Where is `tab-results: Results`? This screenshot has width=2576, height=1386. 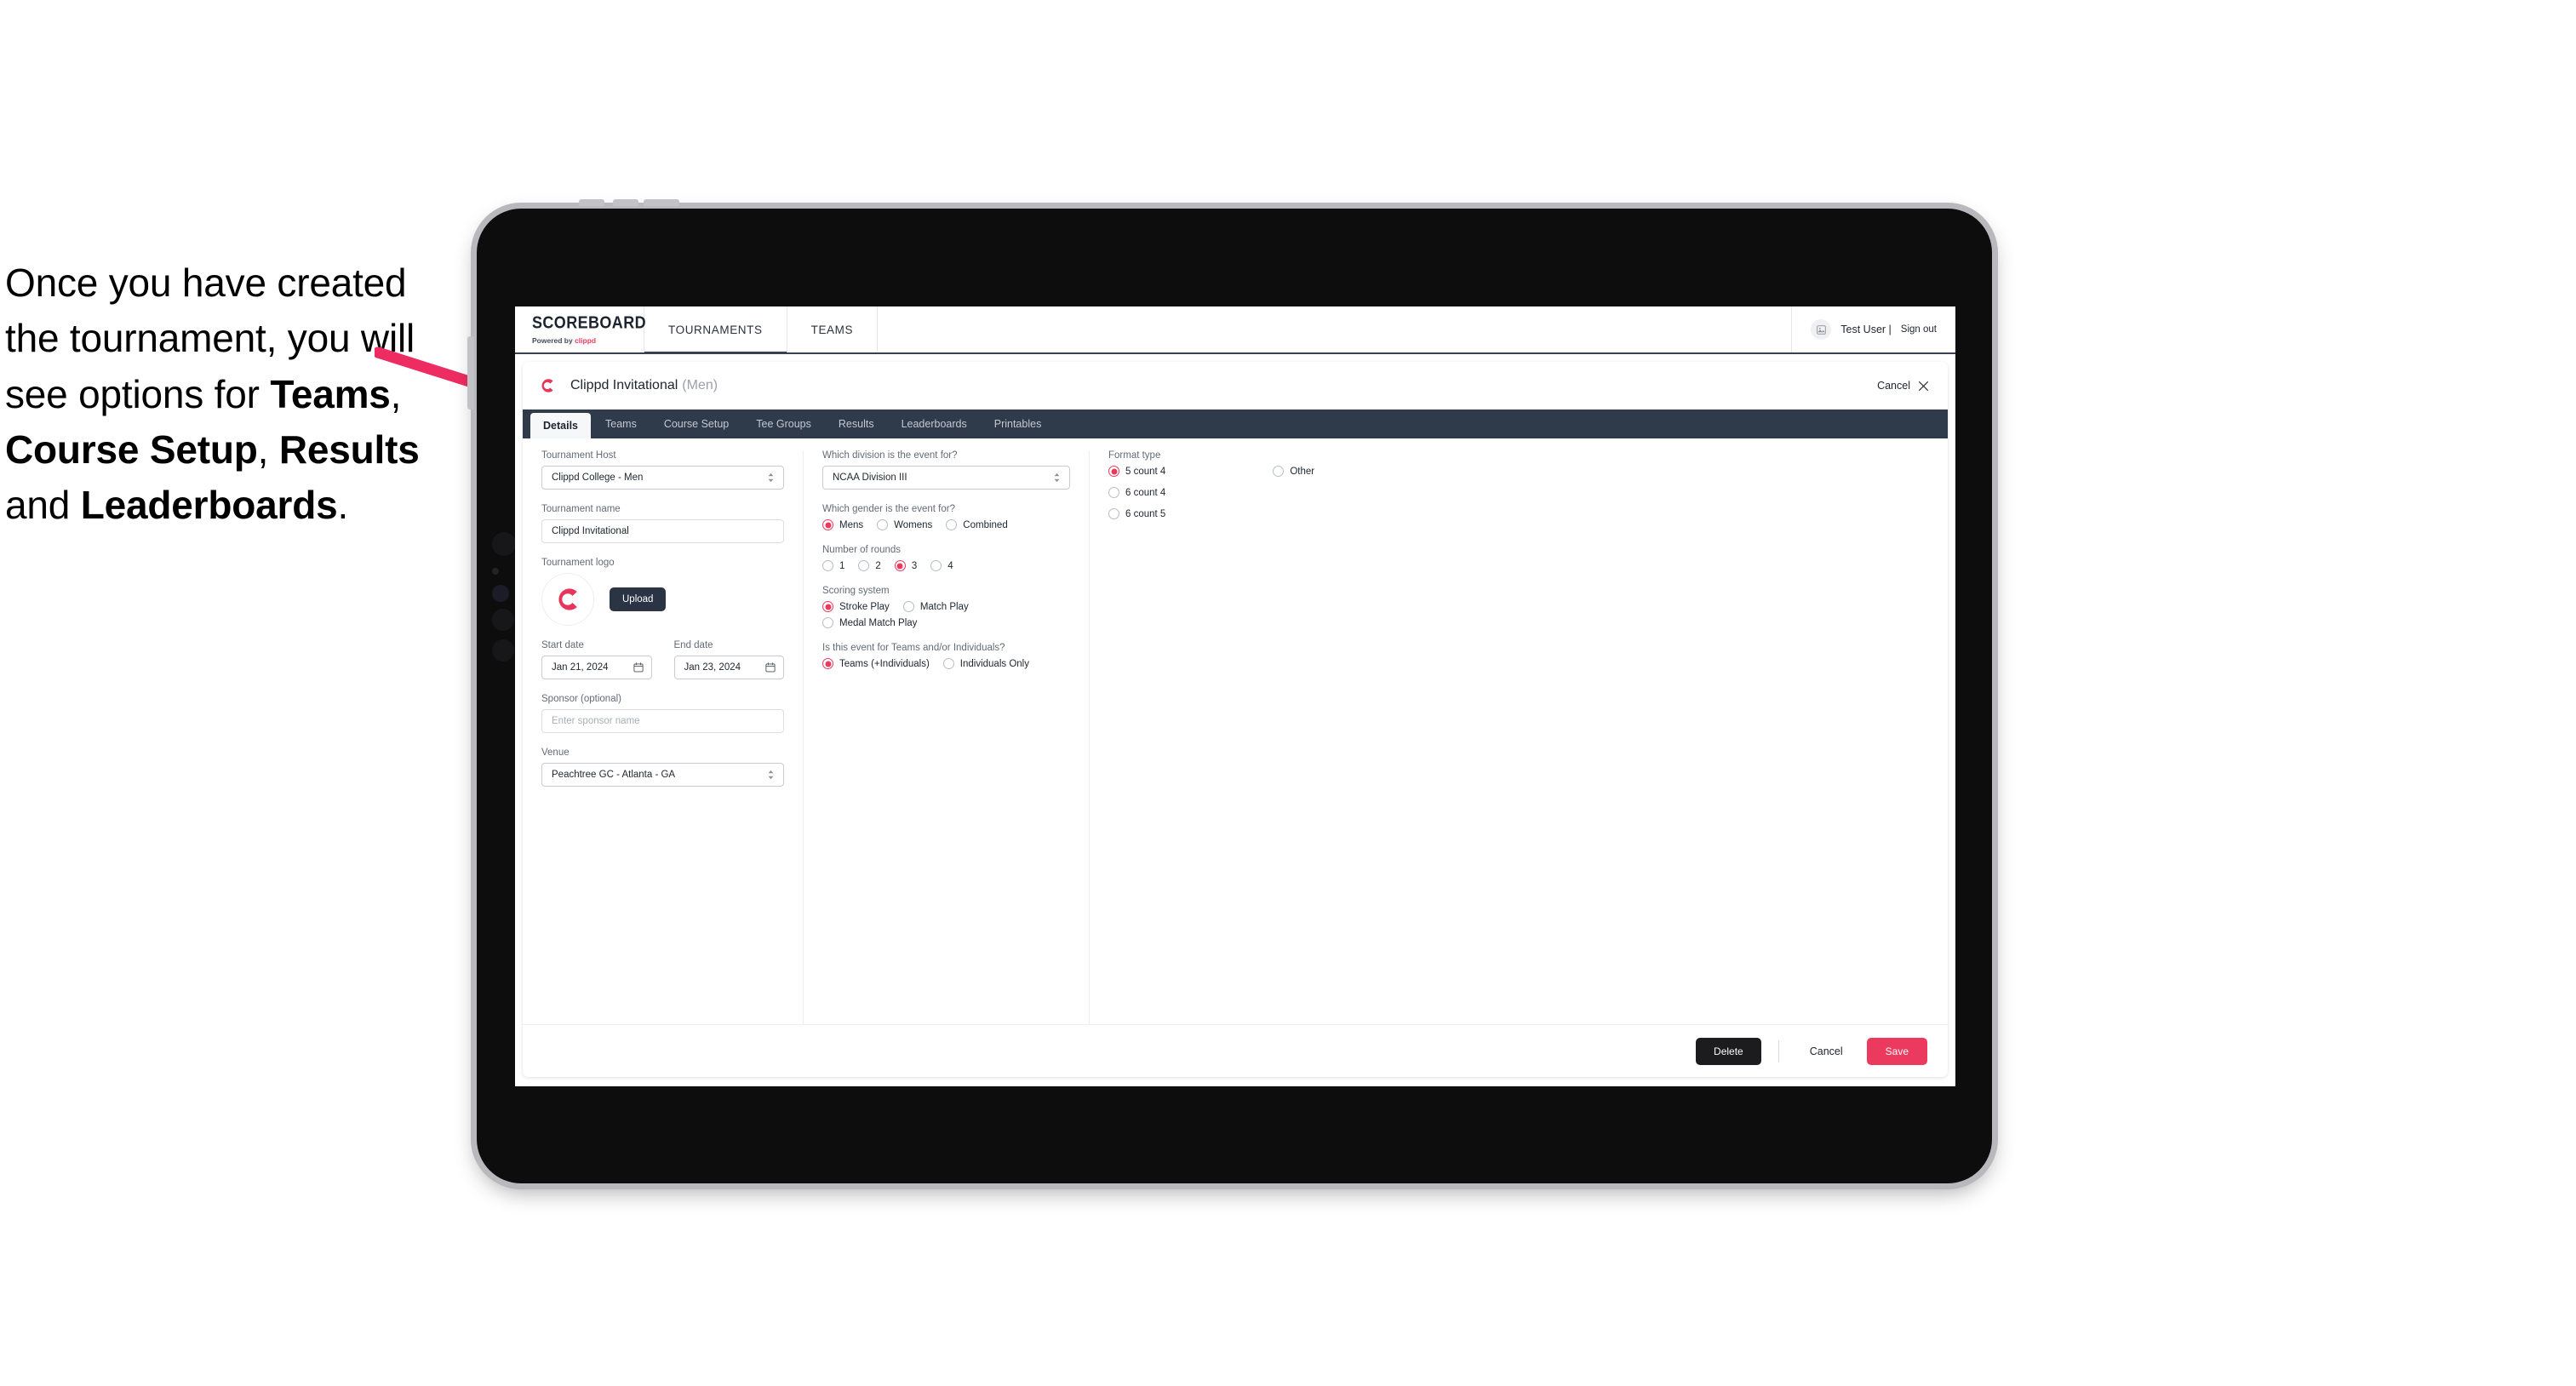
tab-results: Results is located at coordinates (856, 424).